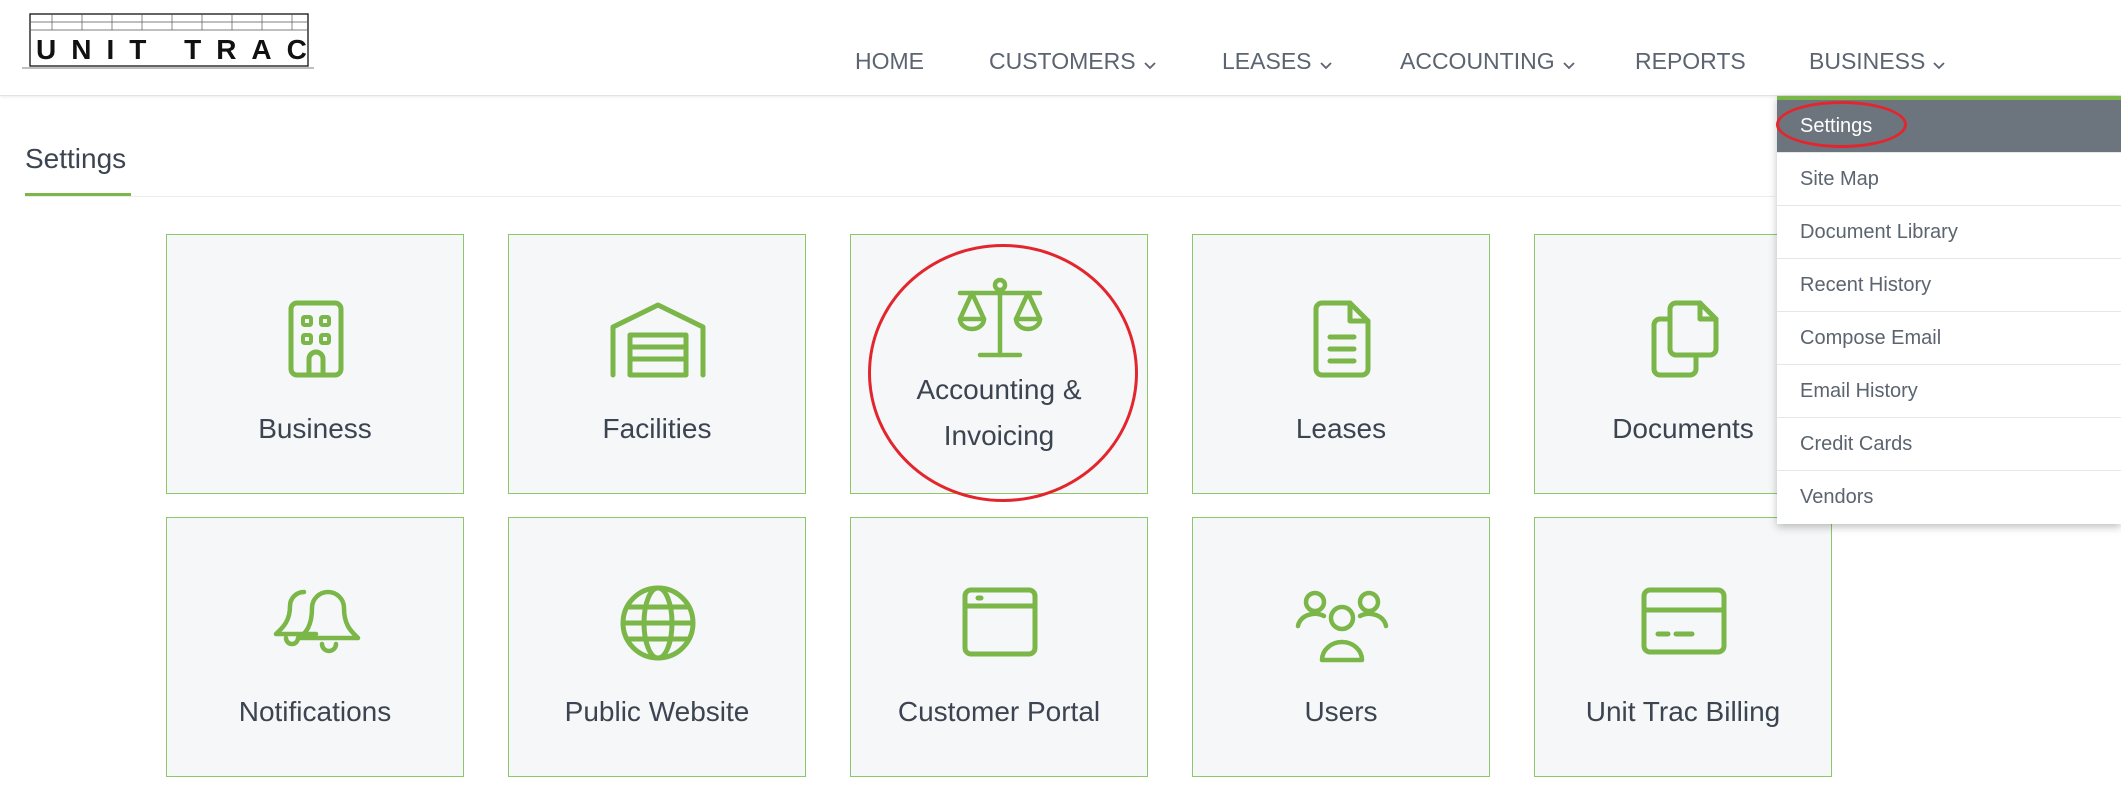  I want to click on tile-label: Accounting & Invoicing, so click(999, 413).